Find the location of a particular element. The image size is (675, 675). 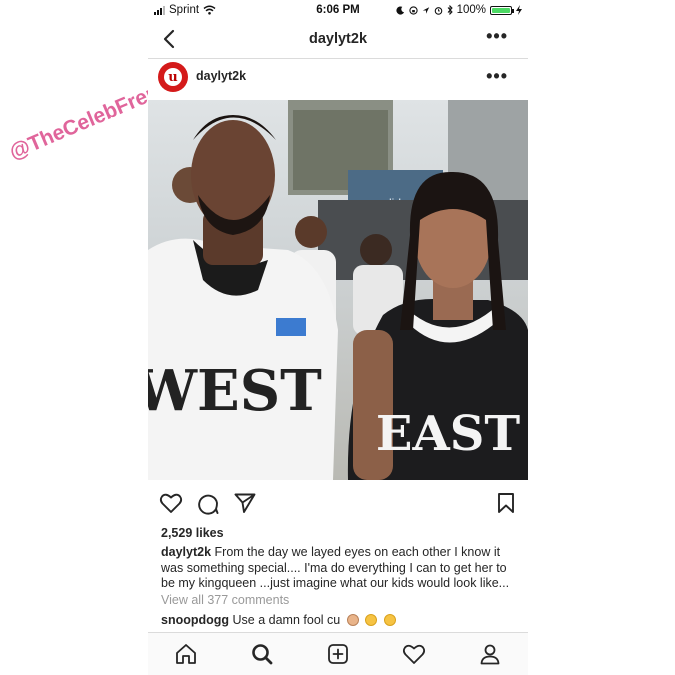

comment-icon is located at coordinates (208, 503).